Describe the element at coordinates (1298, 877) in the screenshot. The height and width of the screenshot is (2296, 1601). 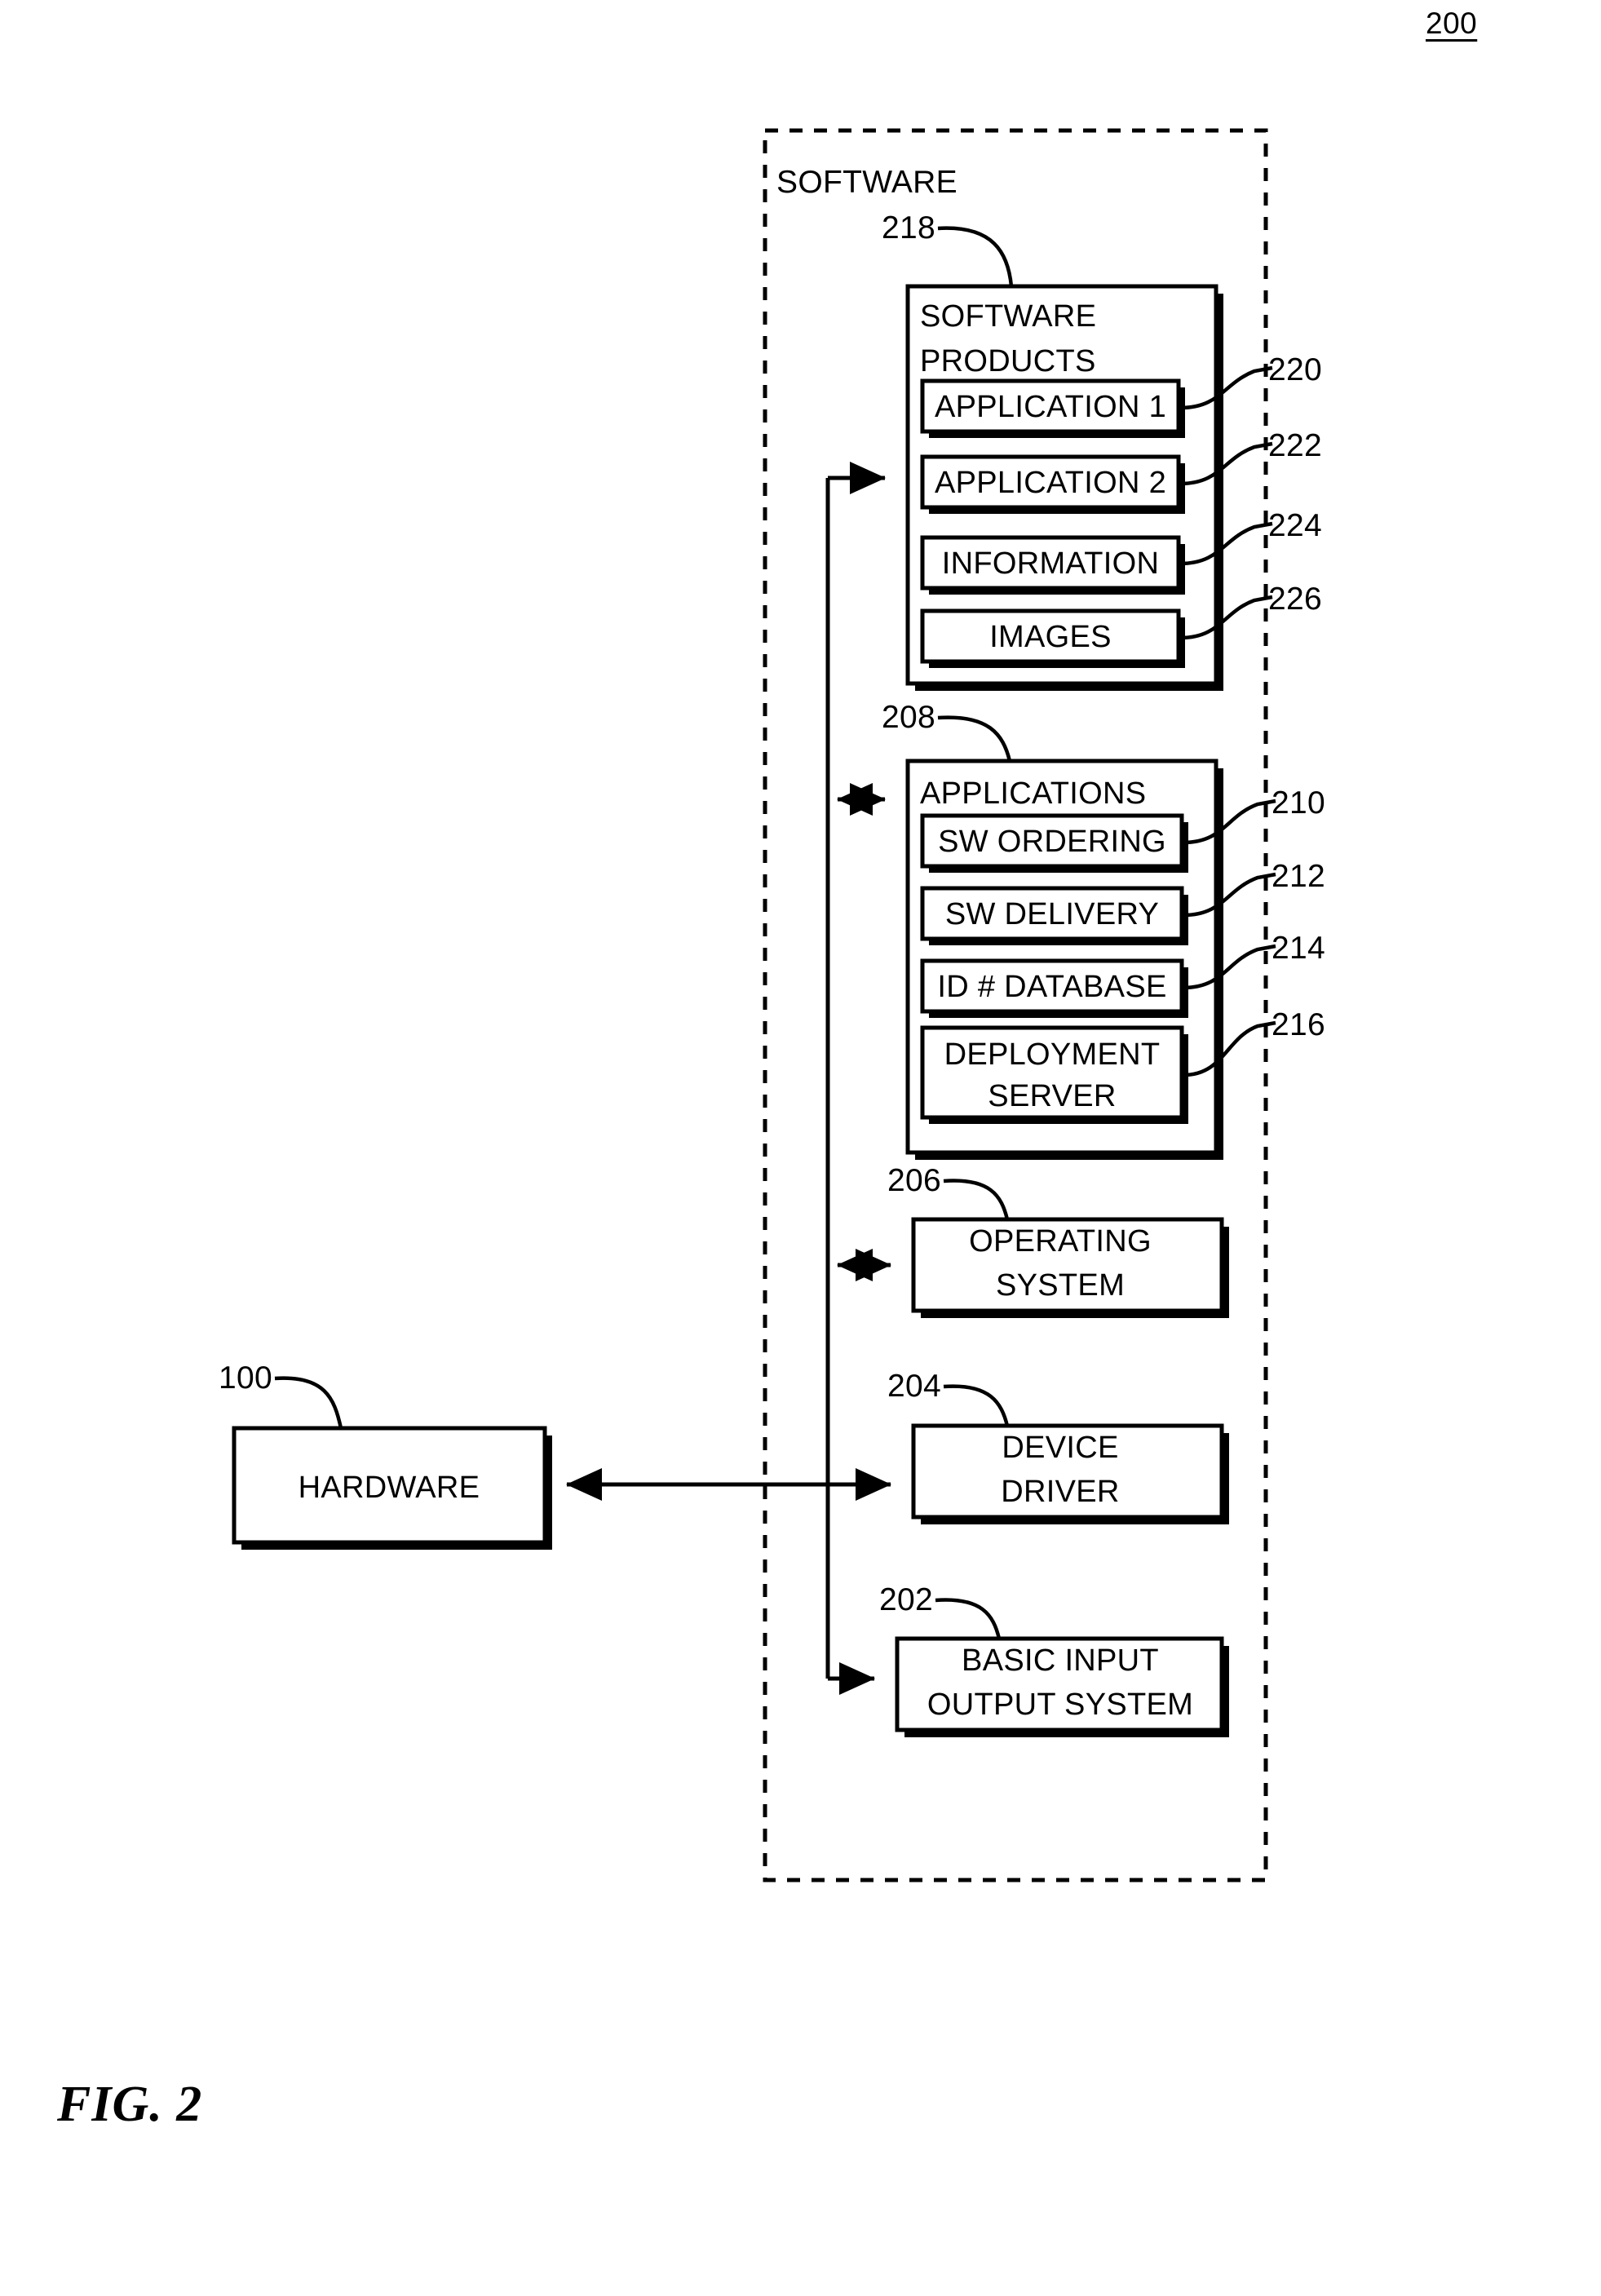
I see `reference-number-212: 212` at that location.